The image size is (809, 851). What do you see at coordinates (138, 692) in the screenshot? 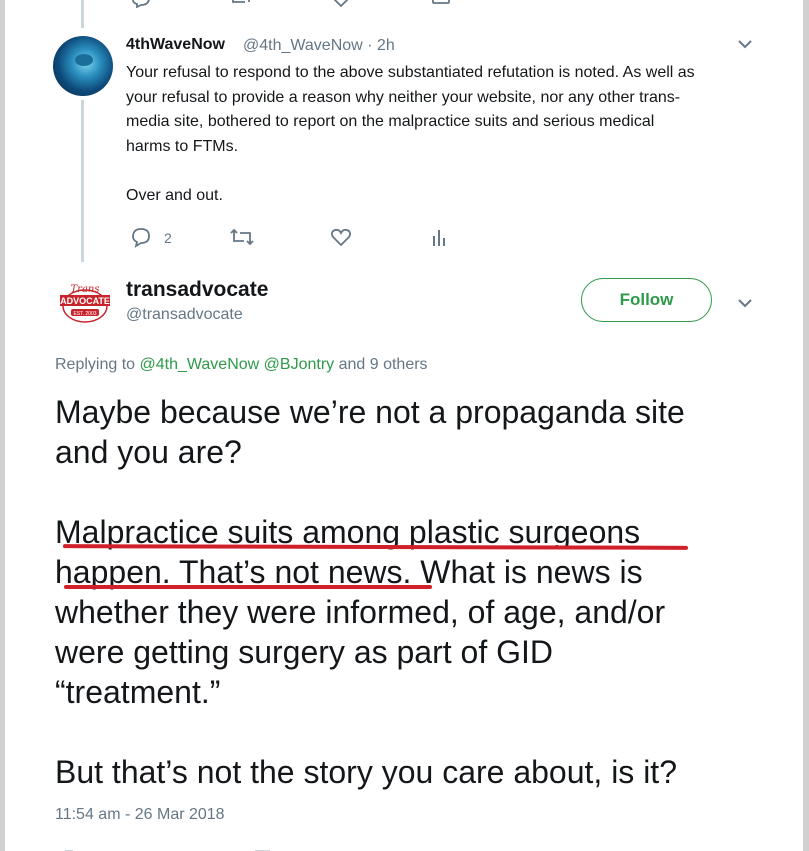
I see `tweet-text-line: “treatment.”` at bounding box center [138, 692].